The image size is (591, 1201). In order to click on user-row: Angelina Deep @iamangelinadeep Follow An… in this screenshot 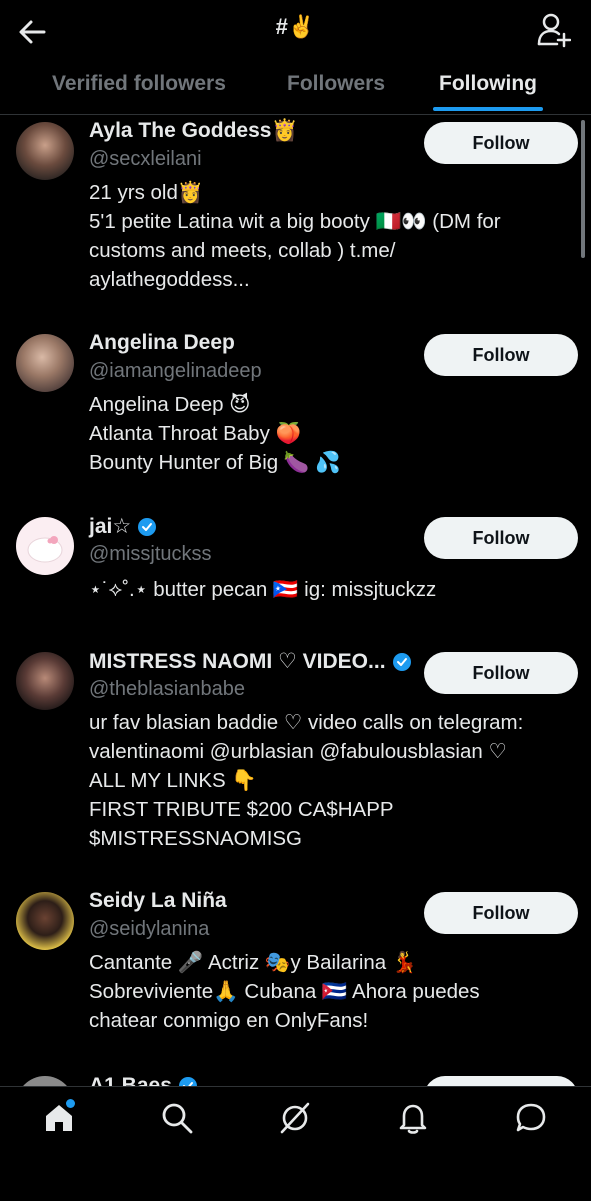, I will do `click(295, 416)`.